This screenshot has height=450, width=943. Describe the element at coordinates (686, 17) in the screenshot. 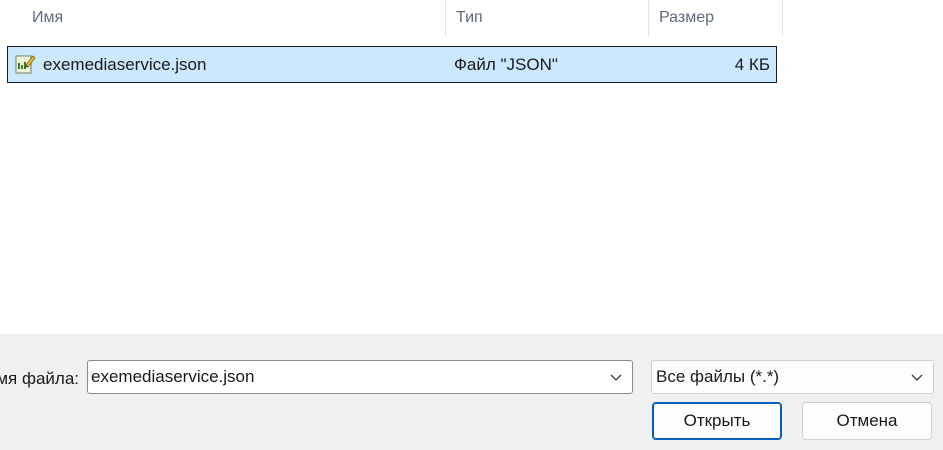

I see `column-header-size-label: Размер` at that location.